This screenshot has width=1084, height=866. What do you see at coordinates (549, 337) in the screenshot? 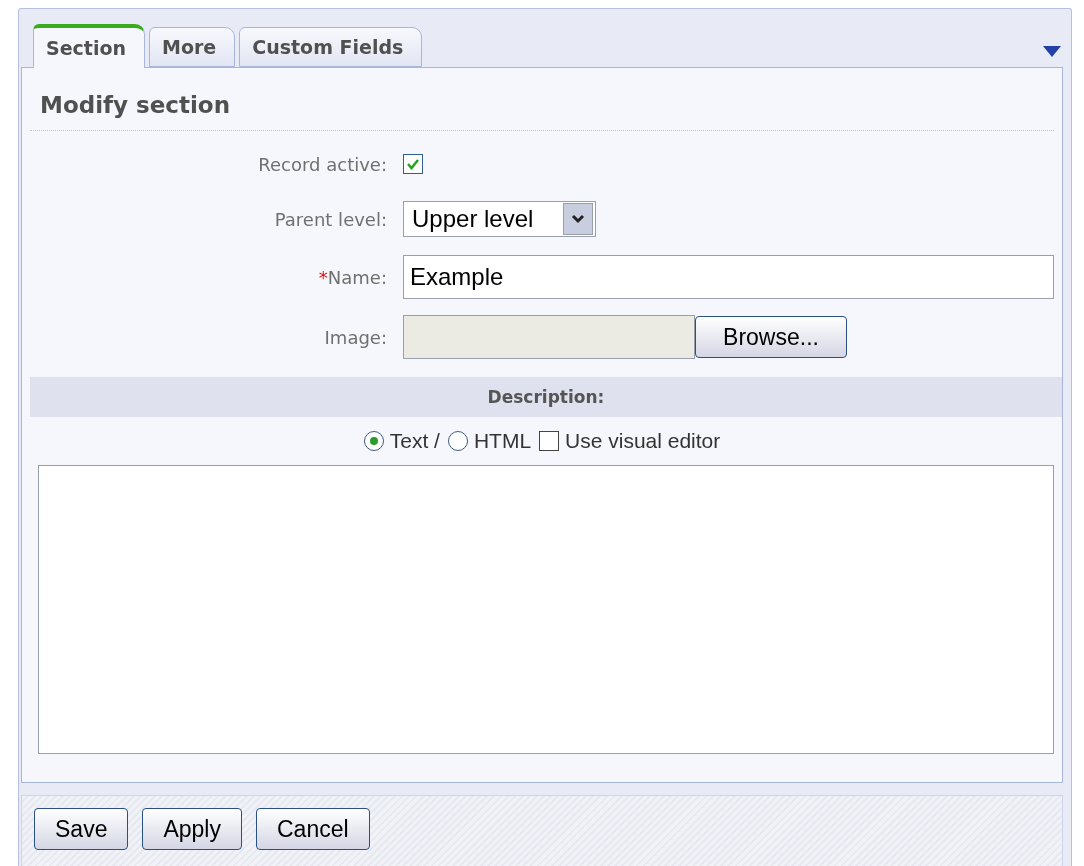
I see `file-path-field` at bounding box center [549, 337].